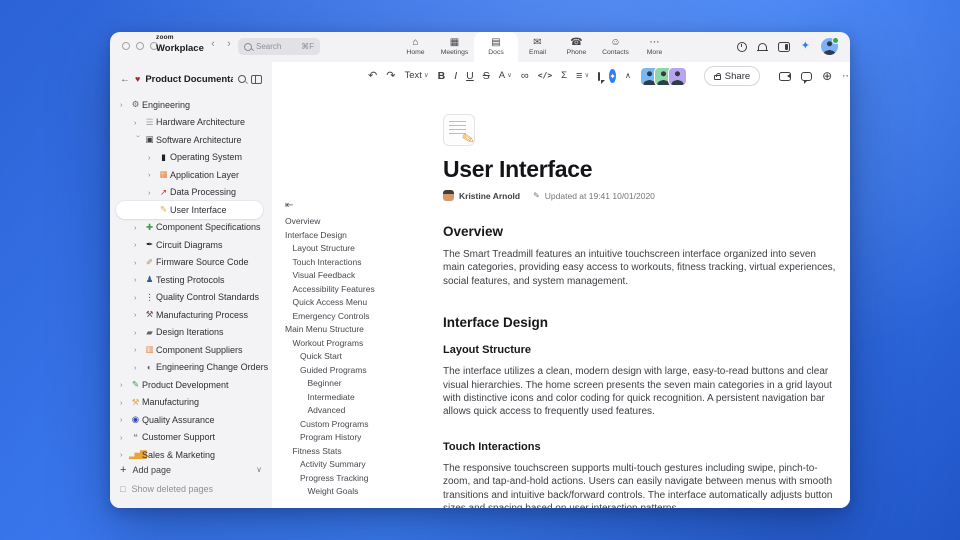 The width and height of the screenshot is (960, 540). I want to click on sidebar-item-engineering: › ⚙ Engineering, so click(191, 105).